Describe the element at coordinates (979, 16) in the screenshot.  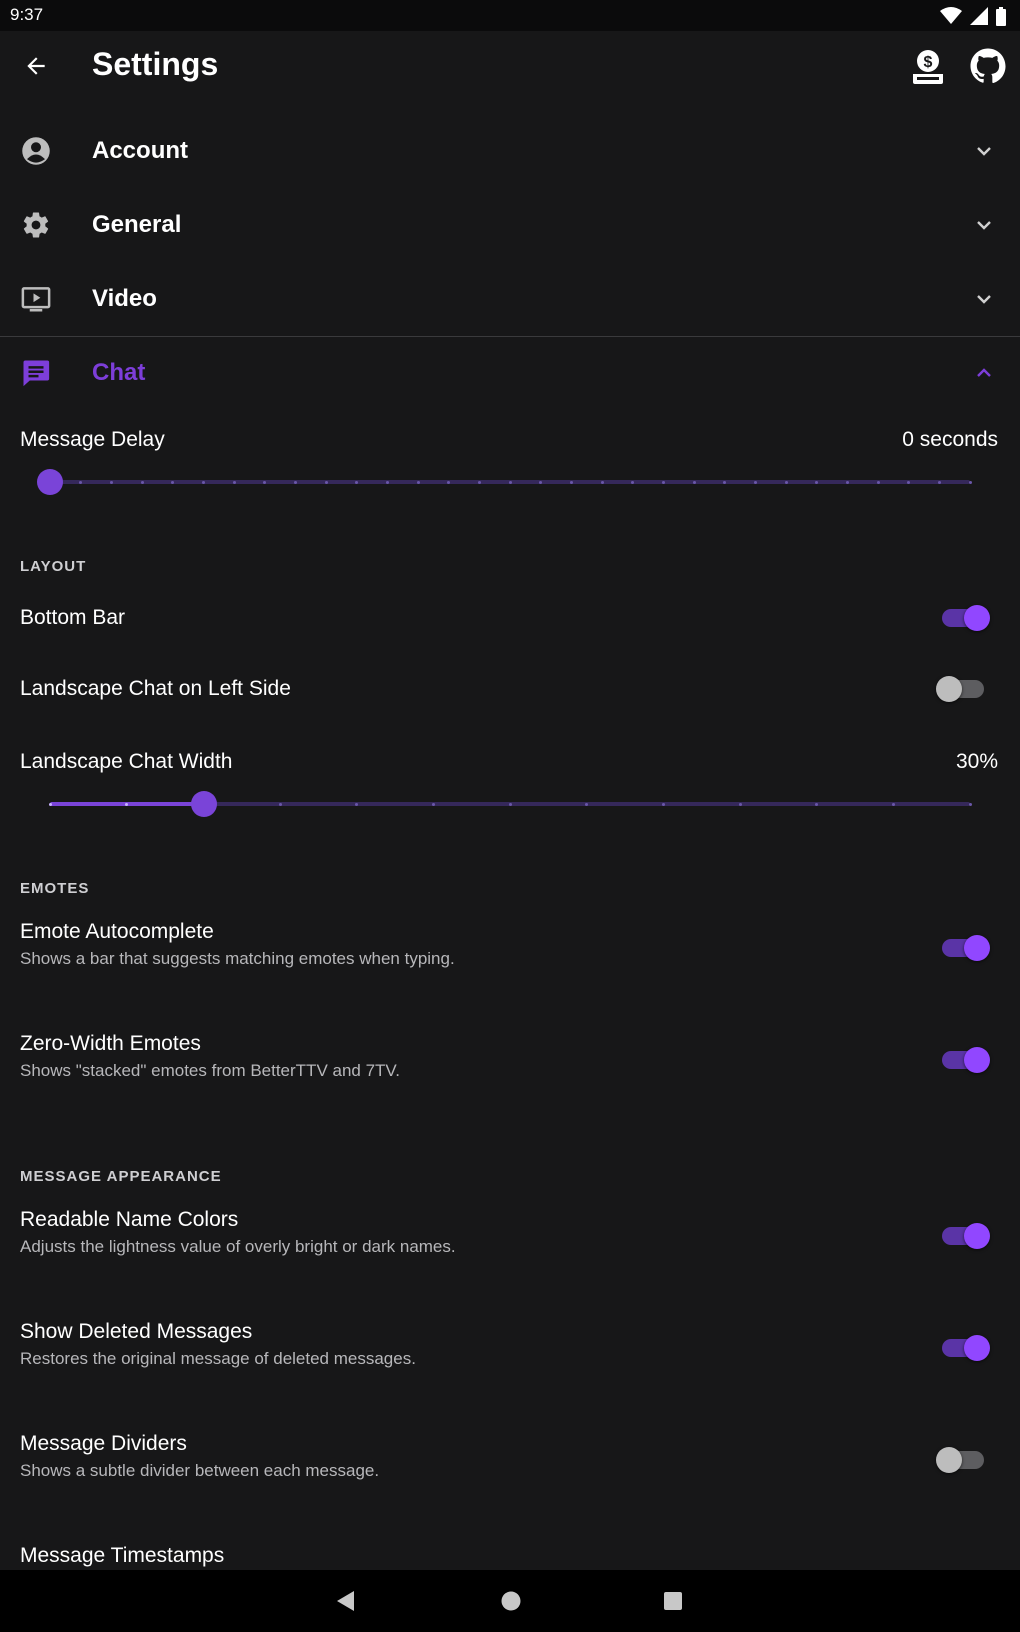
I see `cell-signal-icon` at that location.